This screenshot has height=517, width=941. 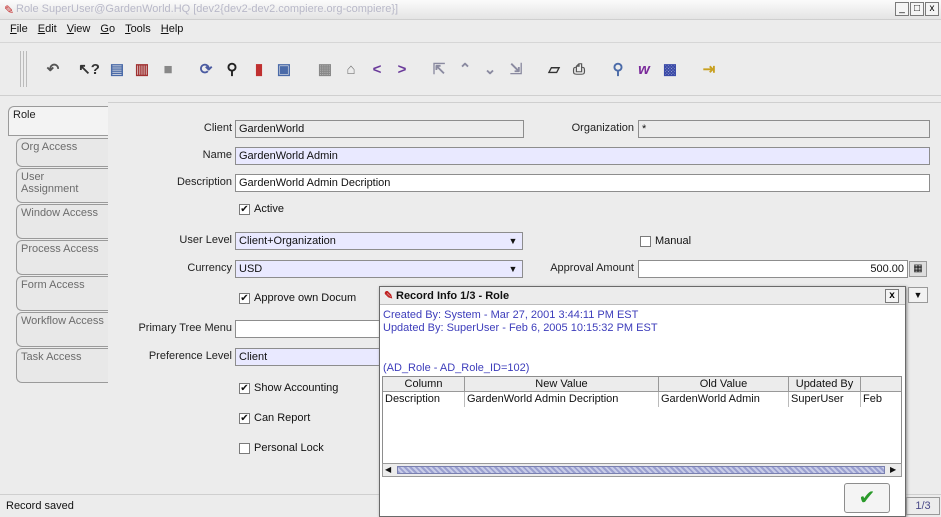 I want to click on menu-go: Go, so click(x=108, y=30).